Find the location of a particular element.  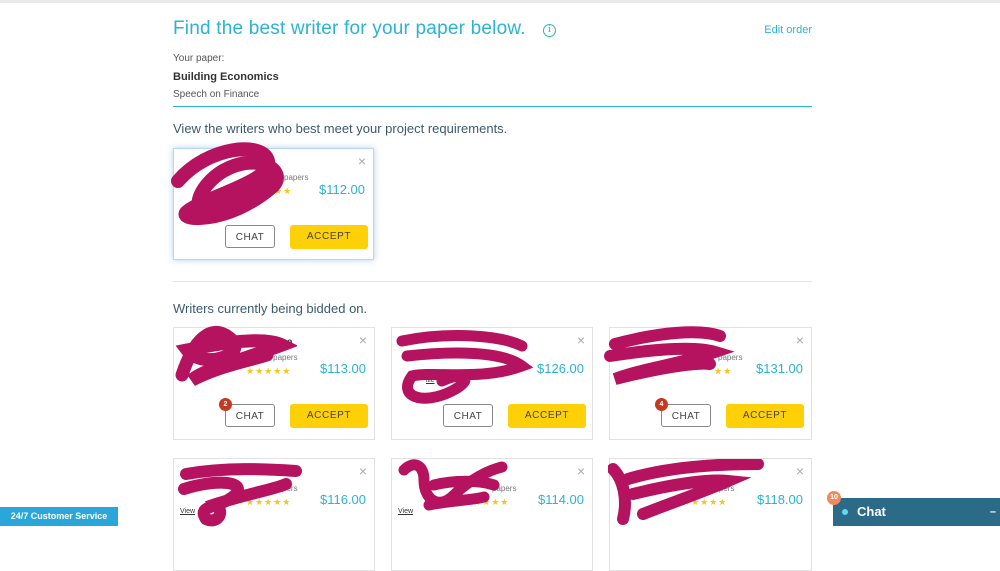

writer-card: × papers ★★ $131.00 CHAT 4 ACCEPT is located at coordinates (708, 383).